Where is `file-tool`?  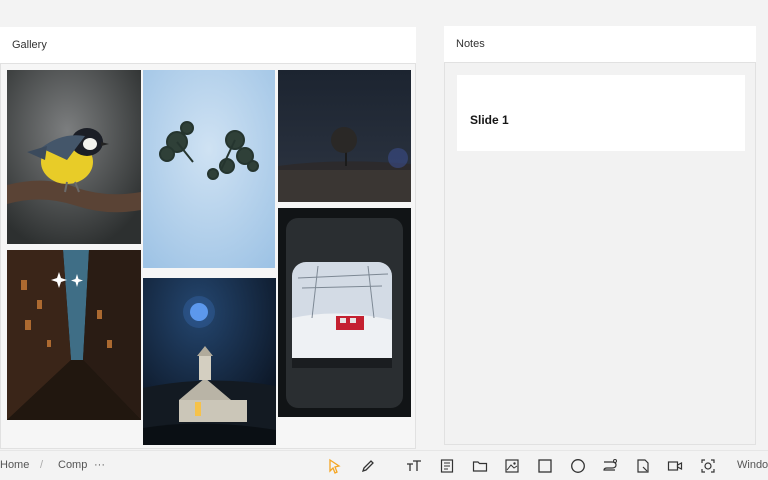
file-tool is located at coordinates (643, 466).